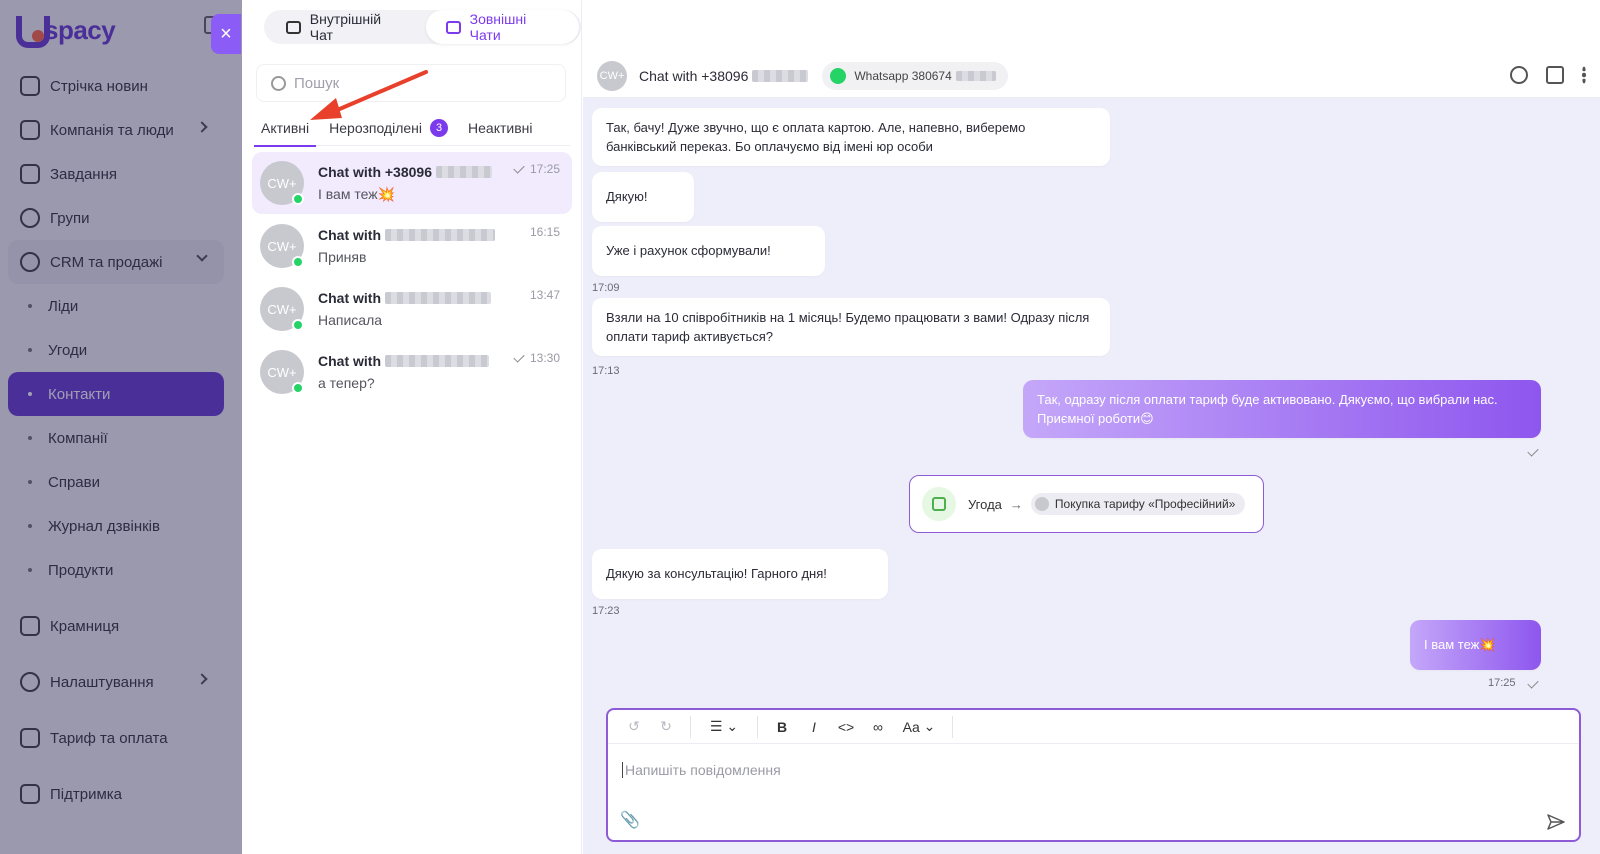  What do you see at coordinates (1016, 504) in the screenshot?
I see `arrow-right-icon: →` at bounding box center [1016, 504].